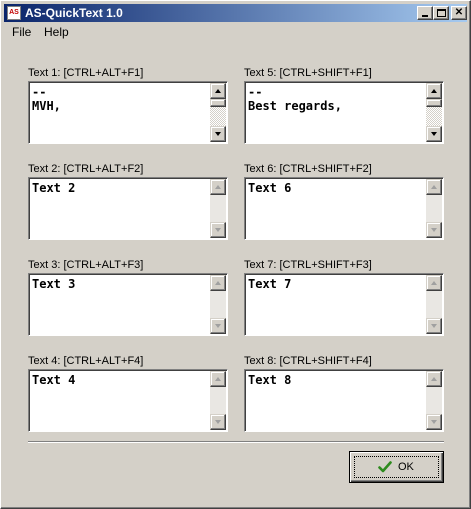  Describe the element at coordinates (86, 169) in the screenshot. I see `text-label-2: Text 2: [CTRL+ALT+F2]` at that location.